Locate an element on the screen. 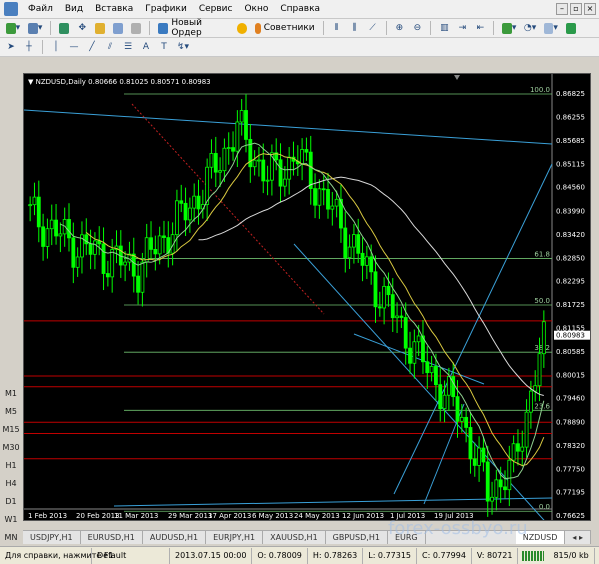 Image resolution: width=599 pixels, height=564 pixels. vertical-line-icon: │ is located at coordinates (56, 47).